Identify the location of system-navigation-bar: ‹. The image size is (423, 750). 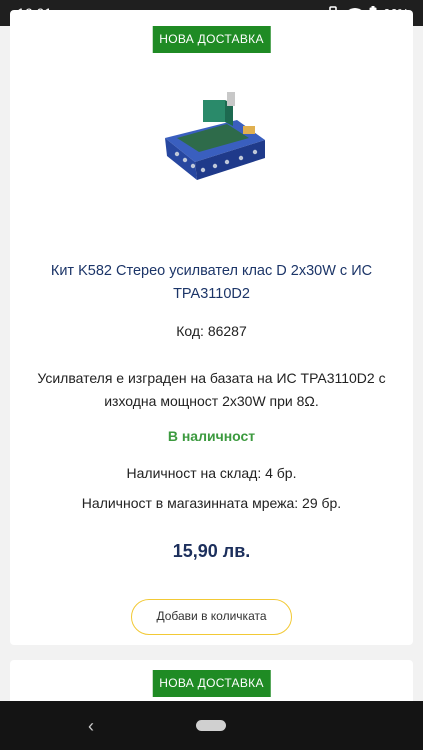
(211, 725).